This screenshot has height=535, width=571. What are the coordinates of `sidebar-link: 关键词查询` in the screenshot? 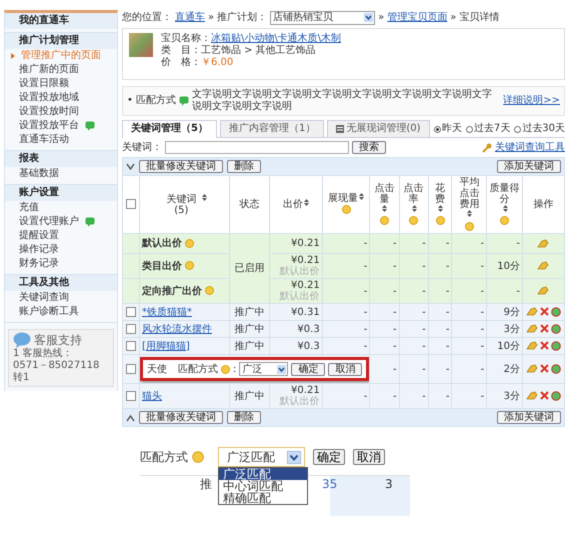 It's located at (40, 298).